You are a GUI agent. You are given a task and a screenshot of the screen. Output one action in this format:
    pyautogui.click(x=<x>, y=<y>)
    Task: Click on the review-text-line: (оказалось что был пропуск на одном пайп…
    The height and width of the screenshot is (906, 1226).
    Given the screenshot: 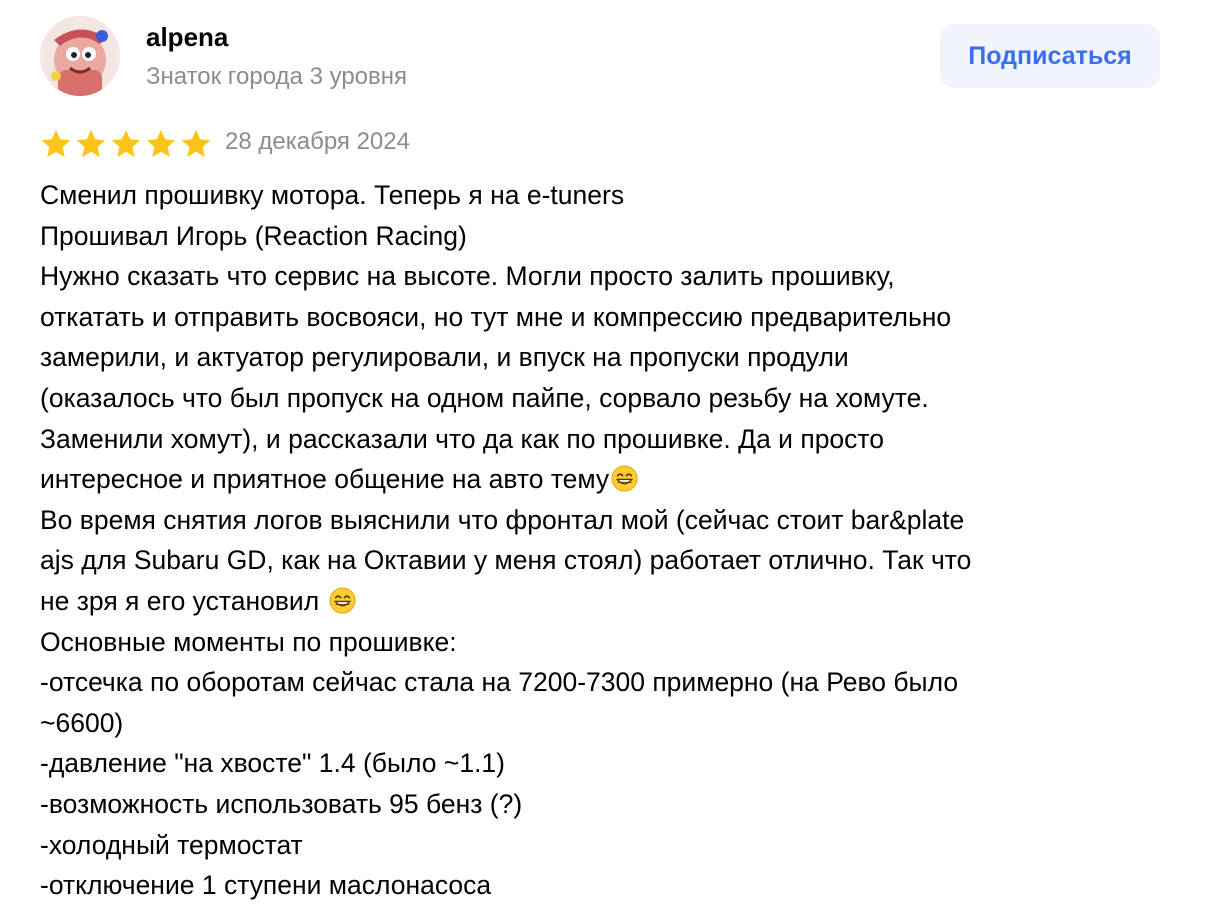 What is the action you would take?
    pyautogui.click(x=484, y=397)
    